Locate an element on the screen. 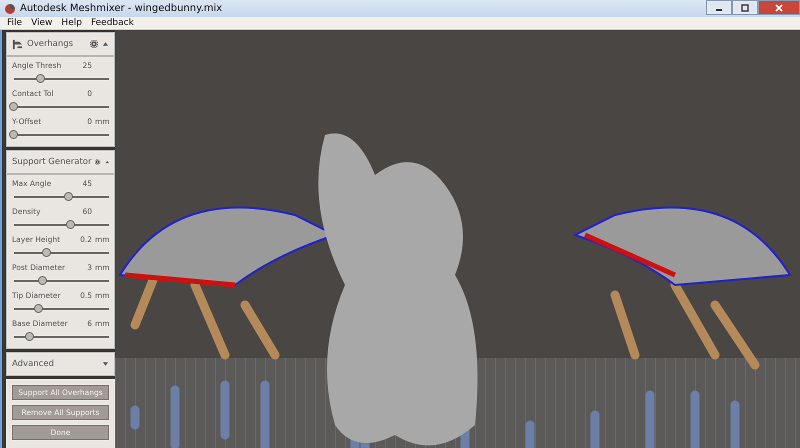 The height and width of the screenshot is (448, 800). panel-header: Advanced is located at coordinates (60, 364).